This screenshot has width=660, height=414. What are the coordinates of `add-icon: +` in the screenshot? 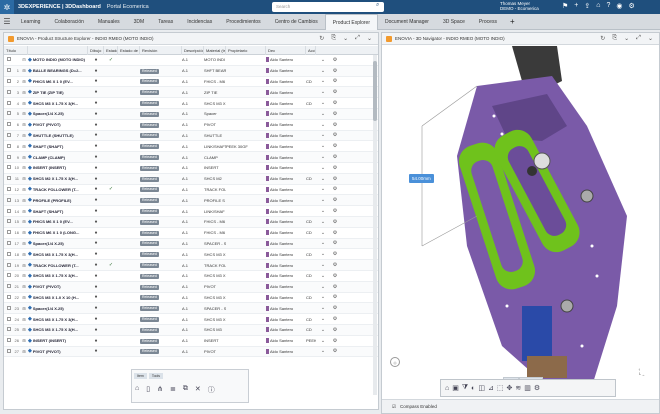 It's located at (576, 6).